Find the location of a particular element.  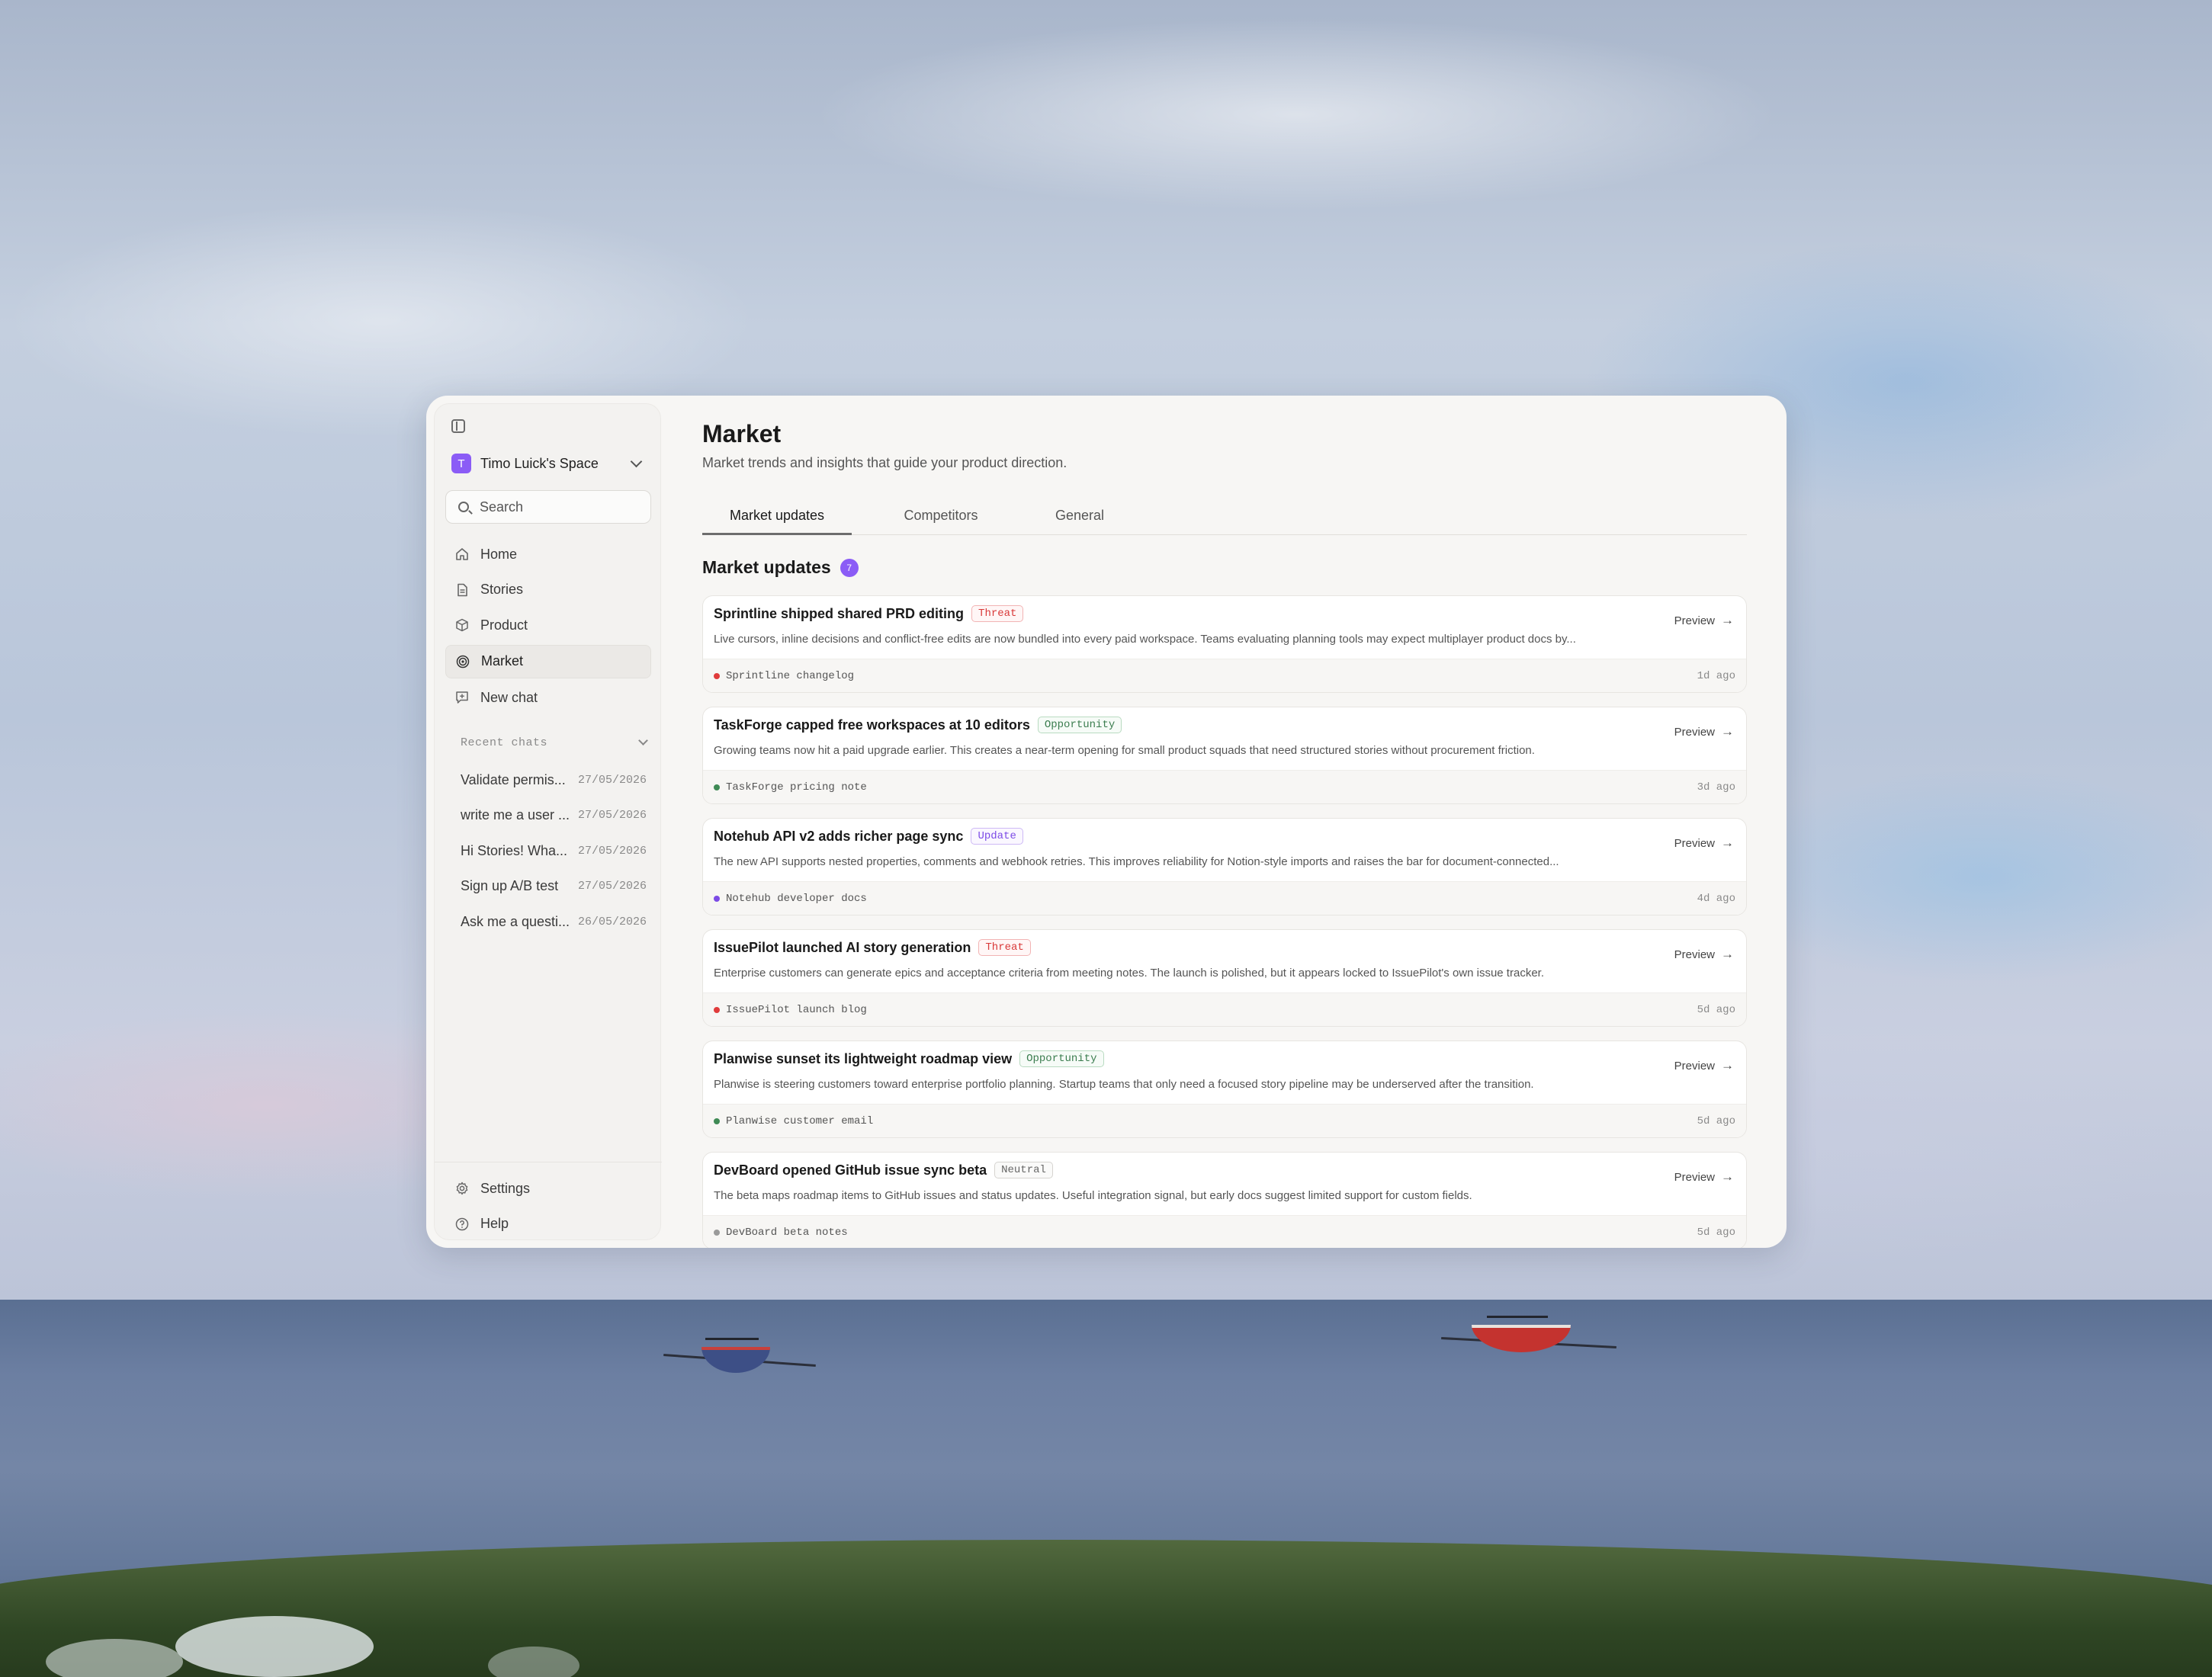

sidebar-item-label: Help is located at coordinates (495, 1224).